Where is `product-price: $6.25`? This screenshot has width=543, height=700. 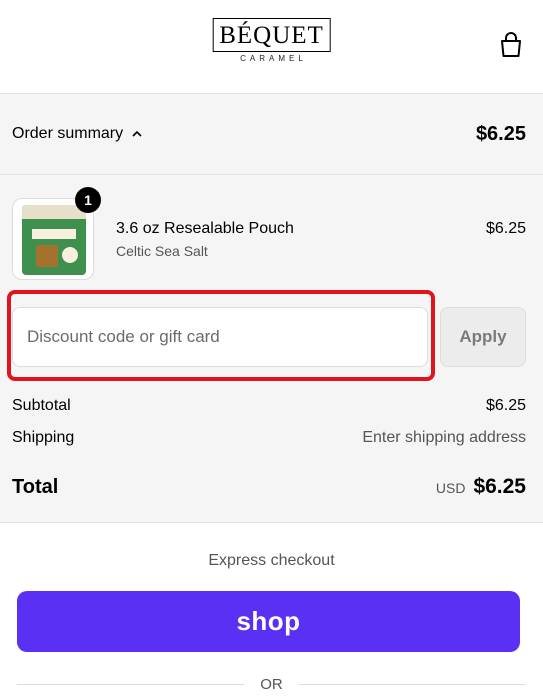 product-price: $6.25 is located at coordinates (505, 228).